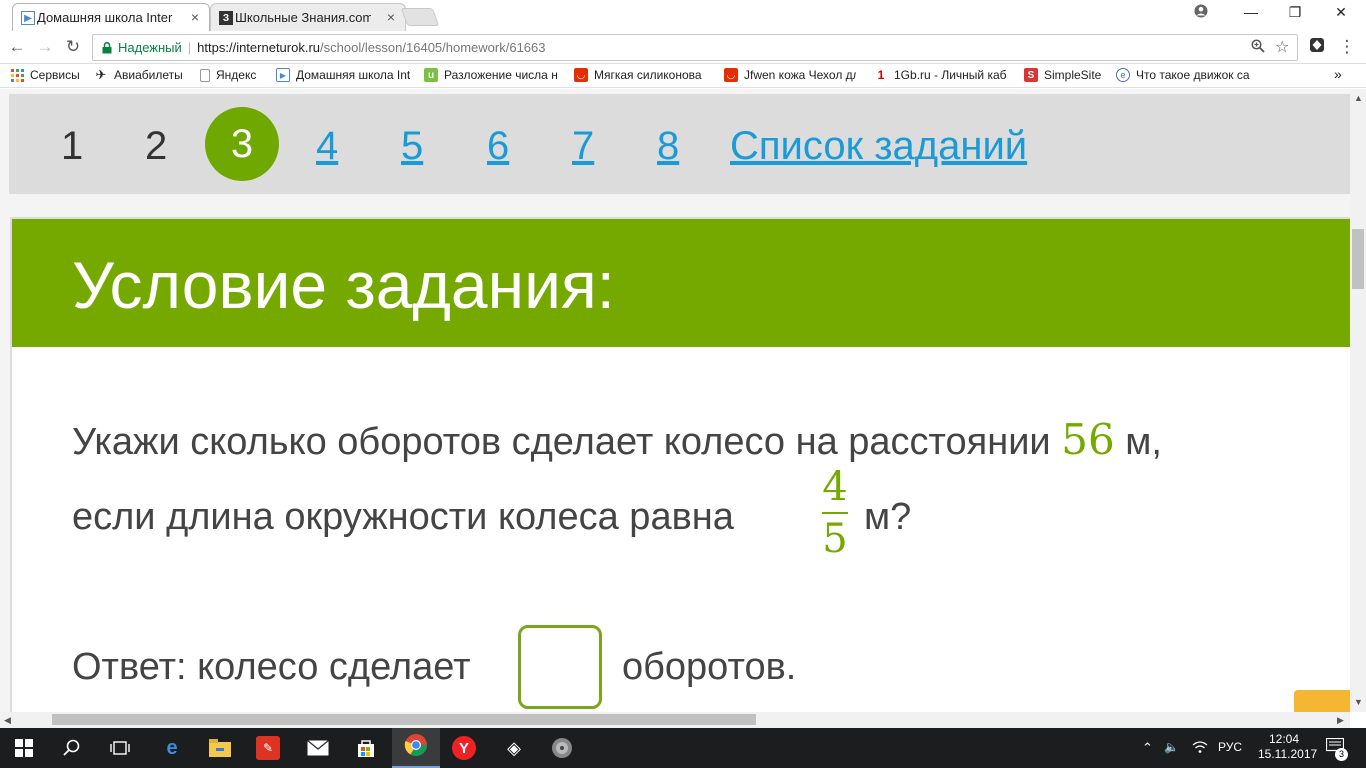  What do you see at coordinates (17, 75) in the screenshot?
I see `apps-grid-icon` at bounding box center [17, 75].